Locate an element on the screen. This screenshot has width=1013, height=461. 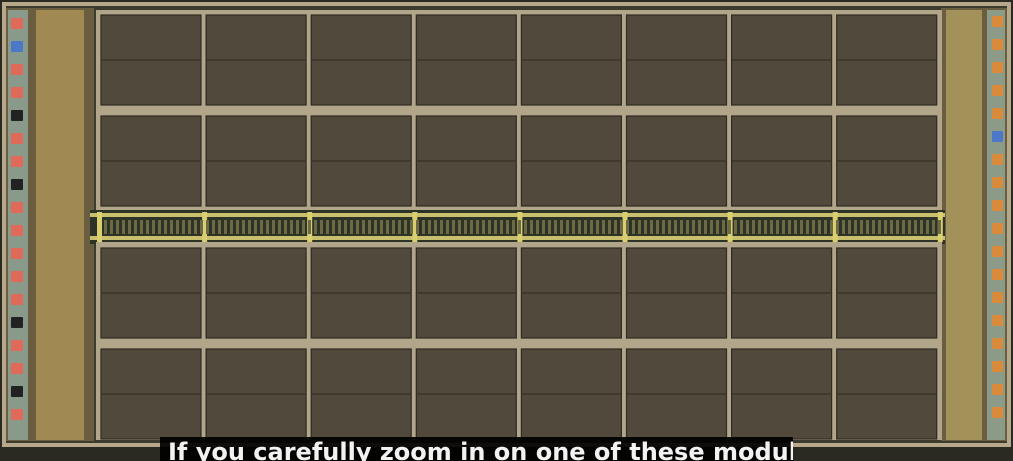
decoder-tap is located at coordinates (99, 227).